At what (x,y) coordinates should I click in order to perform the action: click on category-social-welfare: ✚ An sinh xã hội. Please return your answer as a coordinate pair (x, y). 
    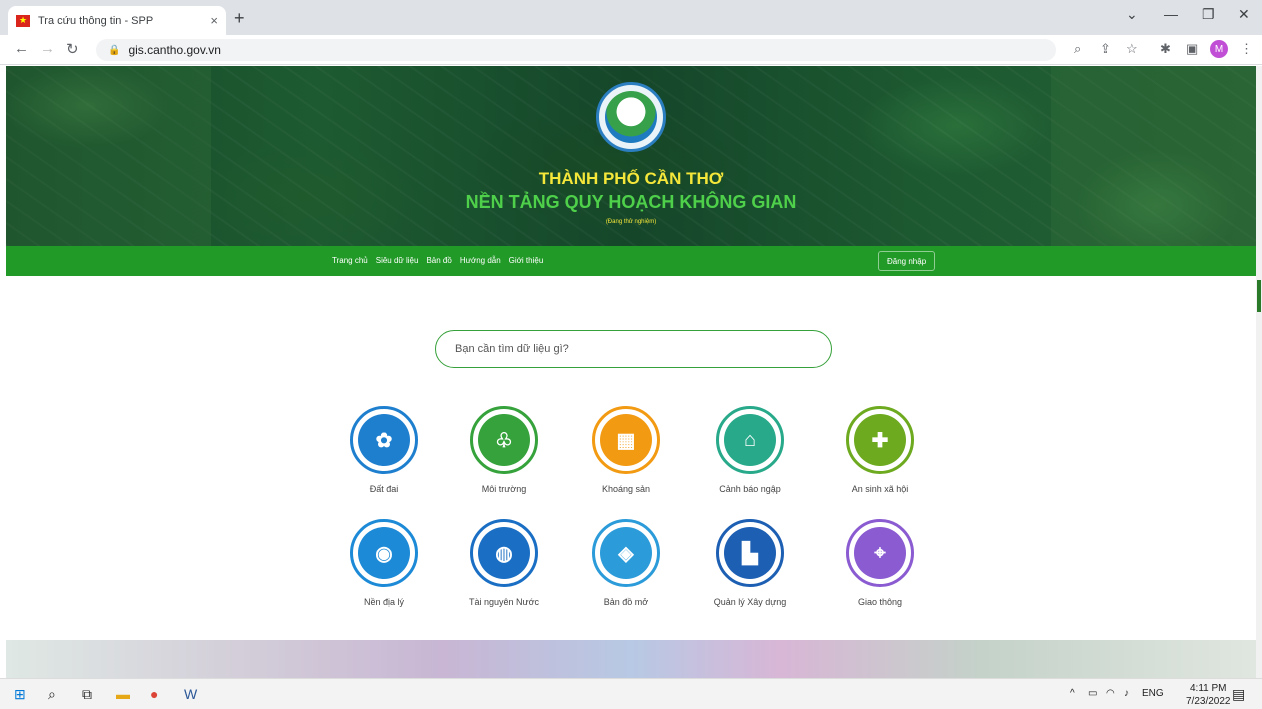
    Looking at the image, I should click on (880, 450).